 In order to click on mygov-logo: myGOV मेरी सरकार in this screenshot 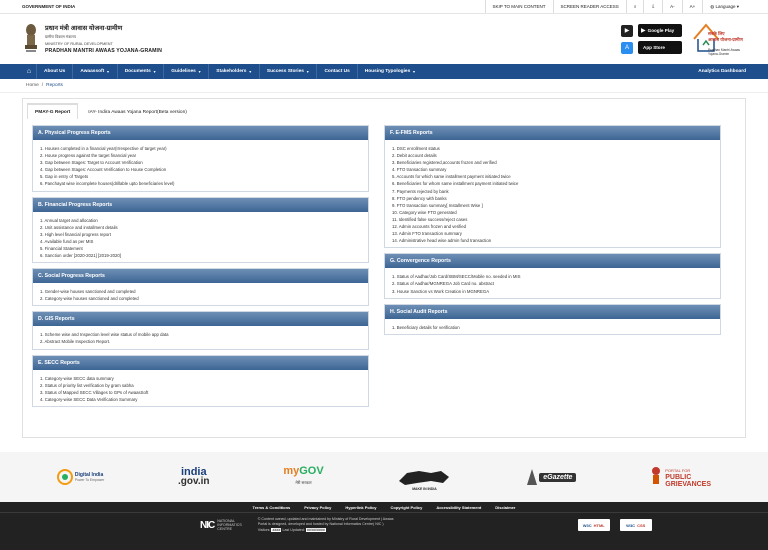, I will do `click(303, 477)`.